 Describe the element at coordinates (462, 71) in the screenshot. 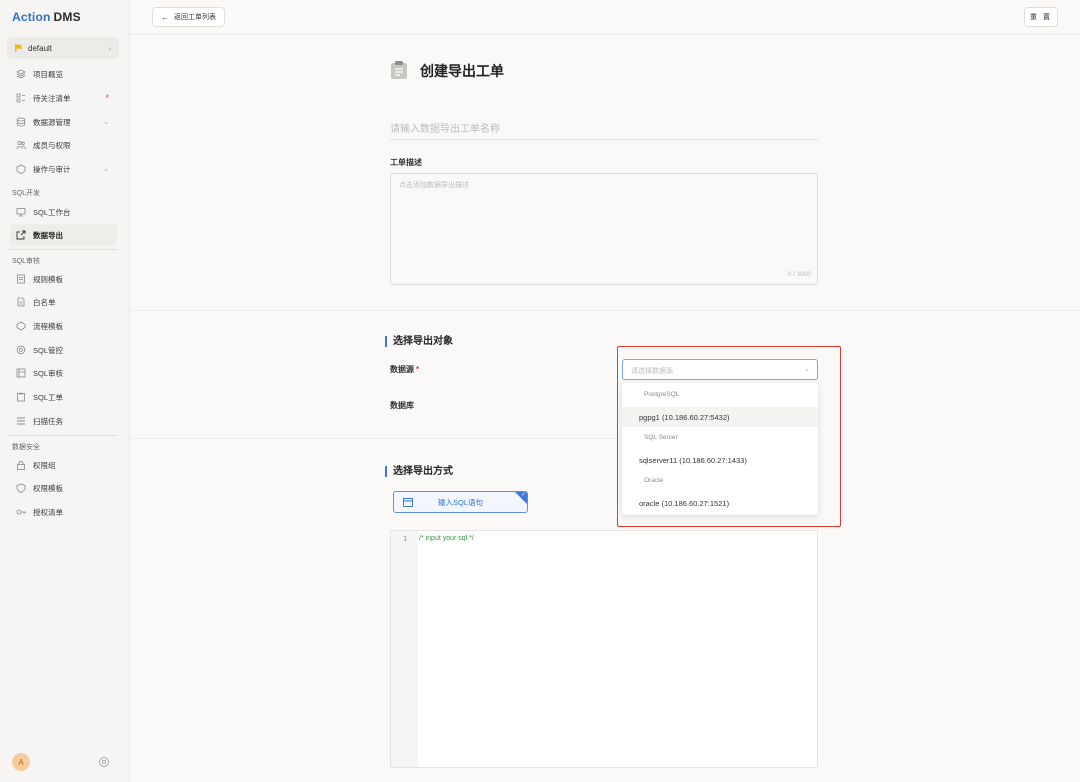

I see `page-title: 创建导出工单` at that location.